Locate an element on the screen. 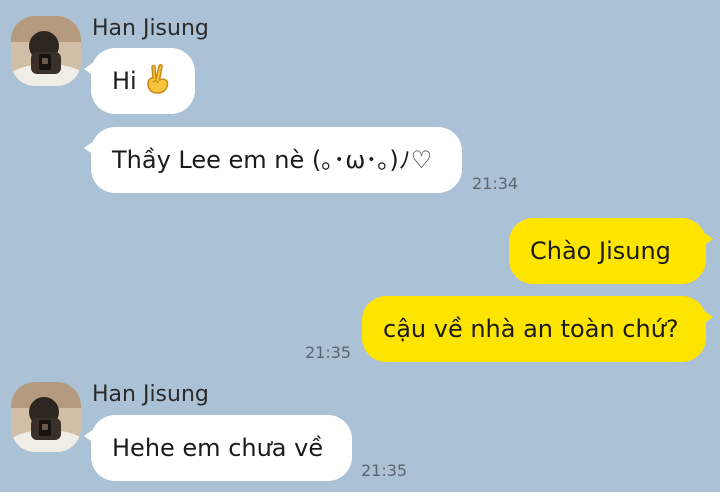 This screenshot has height=492, width=720. message-bubble-incoming: Hi is located at coordinates (139, 81).